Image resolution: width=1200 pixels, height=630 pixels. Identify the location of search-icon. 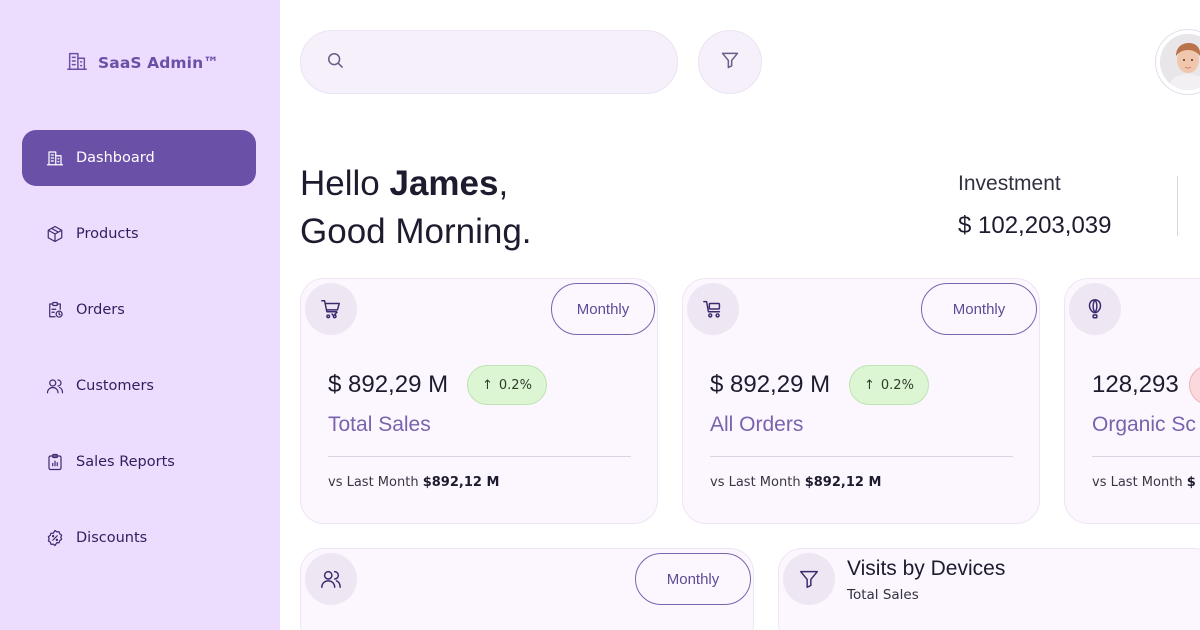
(335, 62).